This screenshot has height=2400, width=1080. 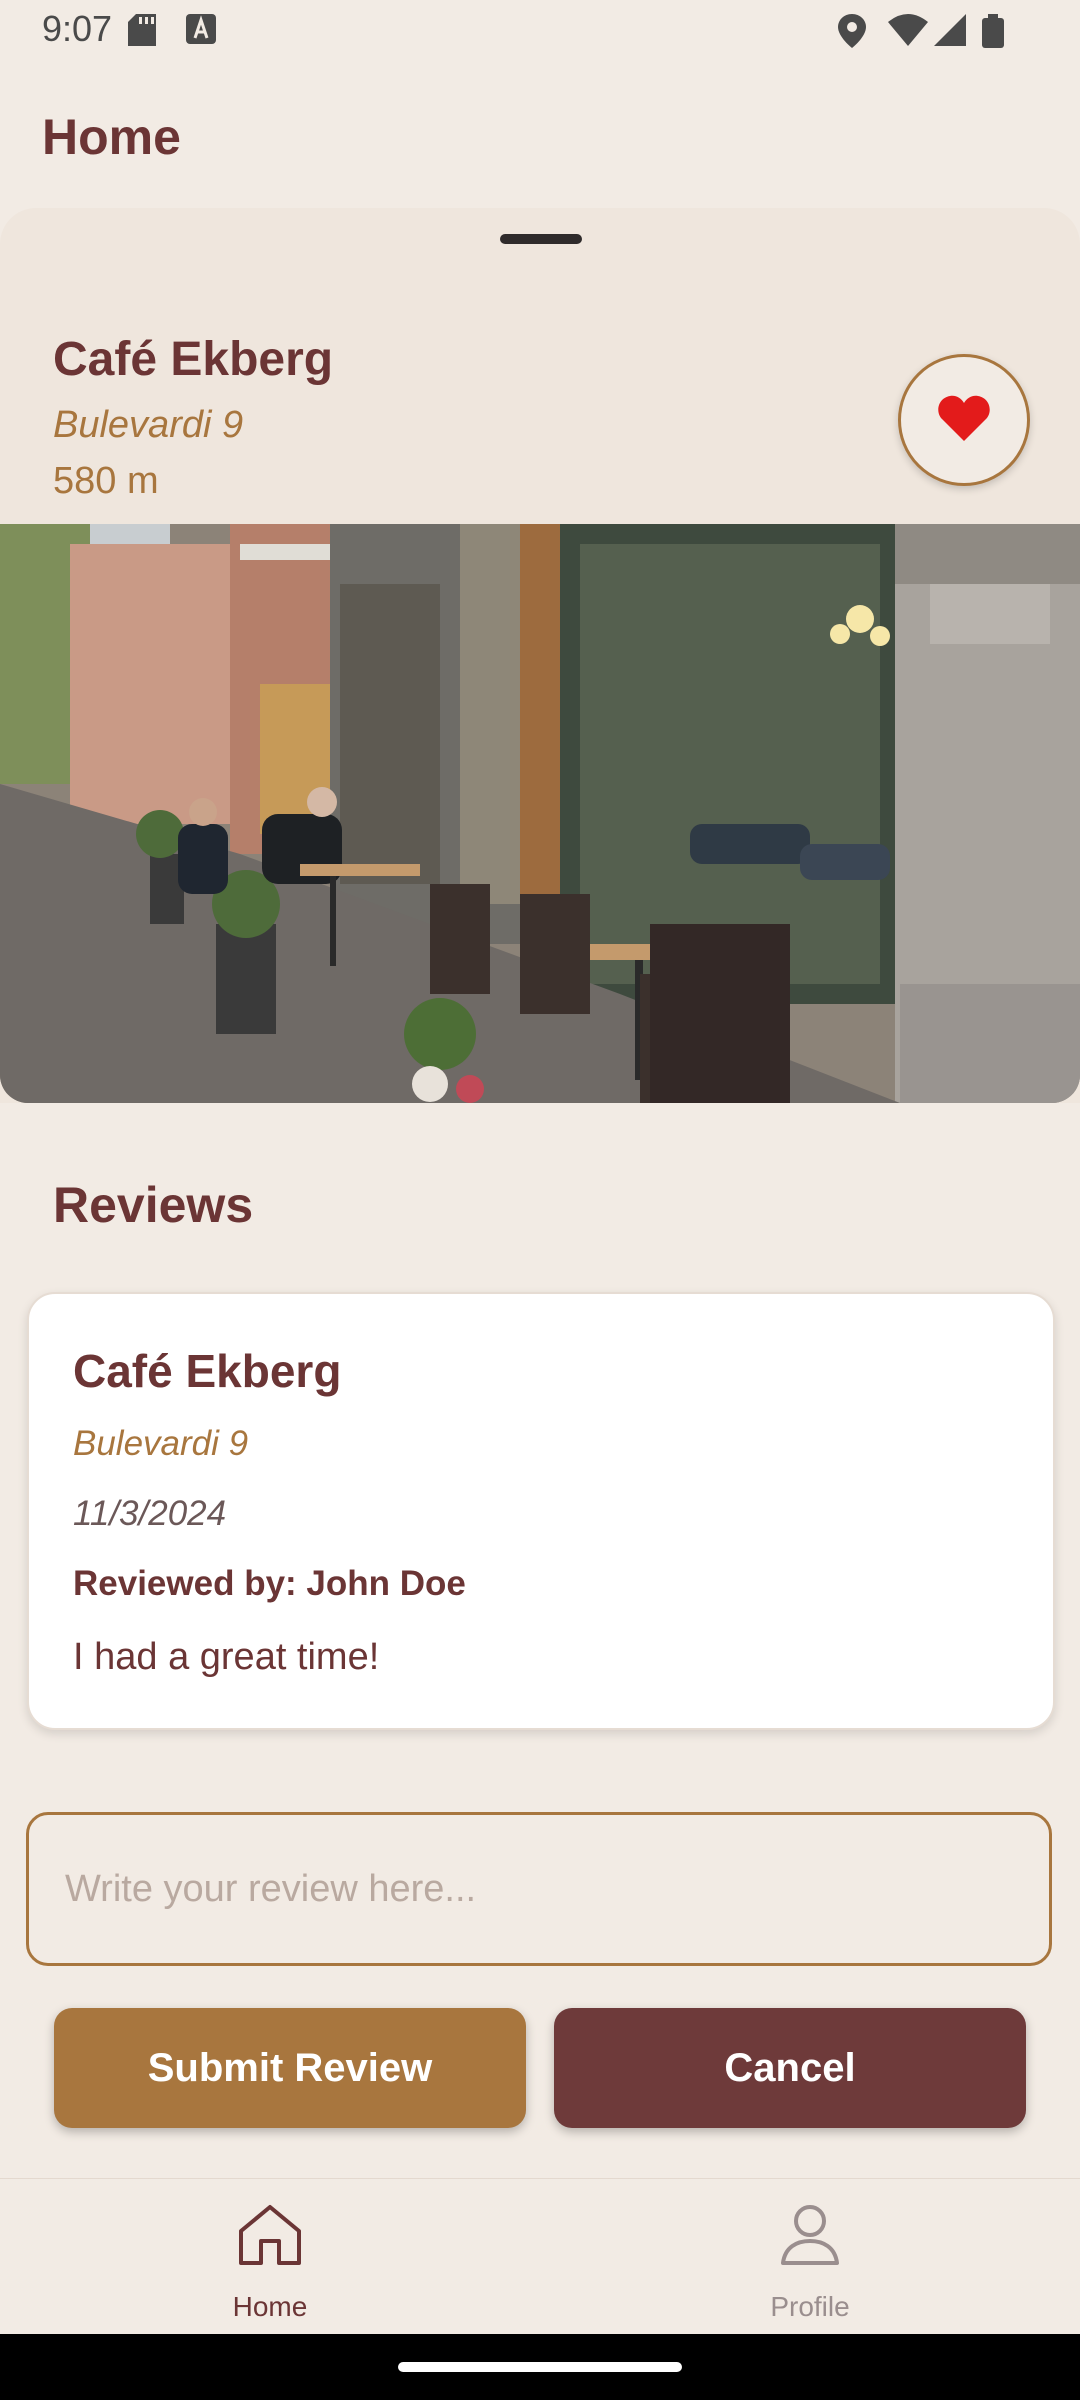 What do you see at coordinates (77, 28) in the screenshot?
I see `status-time: 9:07` at bounding box center [77, 28].